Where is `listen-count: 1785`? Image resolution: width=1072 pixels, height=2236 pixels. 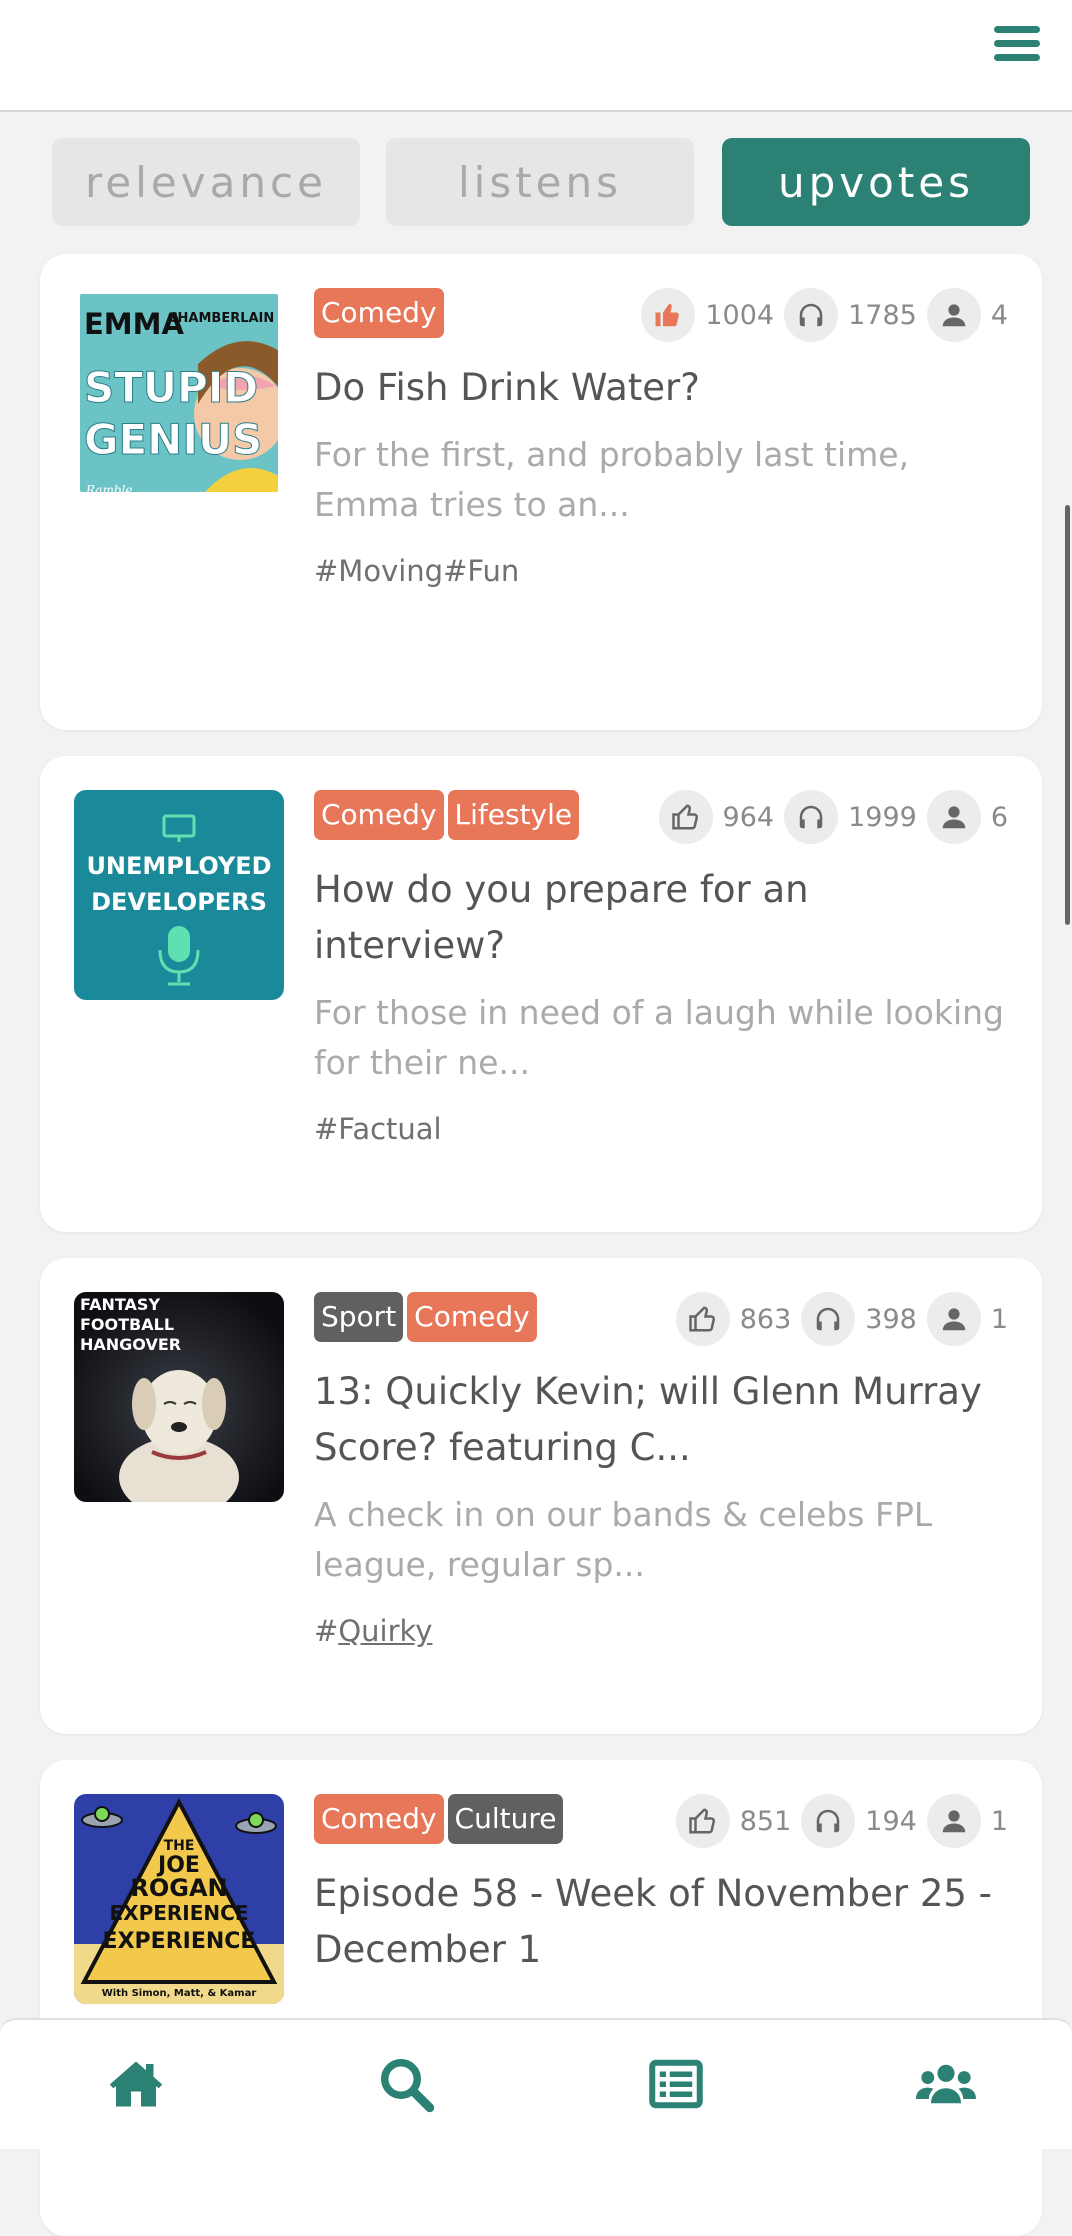
listen-count: 1785 is located at coordinates (882, 315).